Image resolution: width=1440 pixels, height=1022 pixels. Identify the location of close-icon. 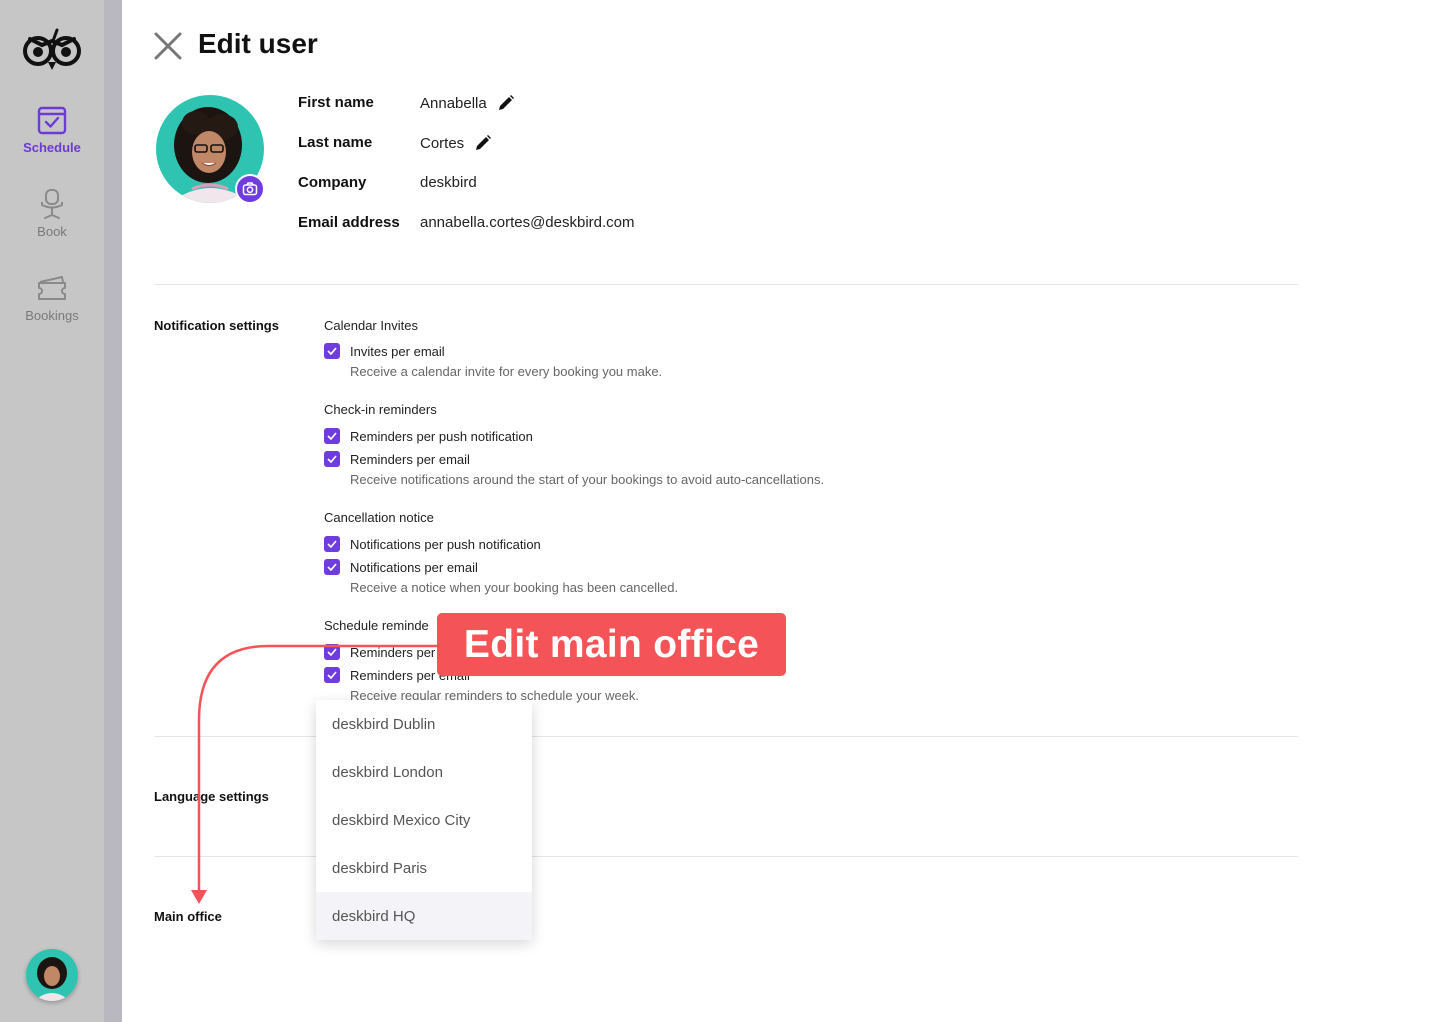
(168, 46).